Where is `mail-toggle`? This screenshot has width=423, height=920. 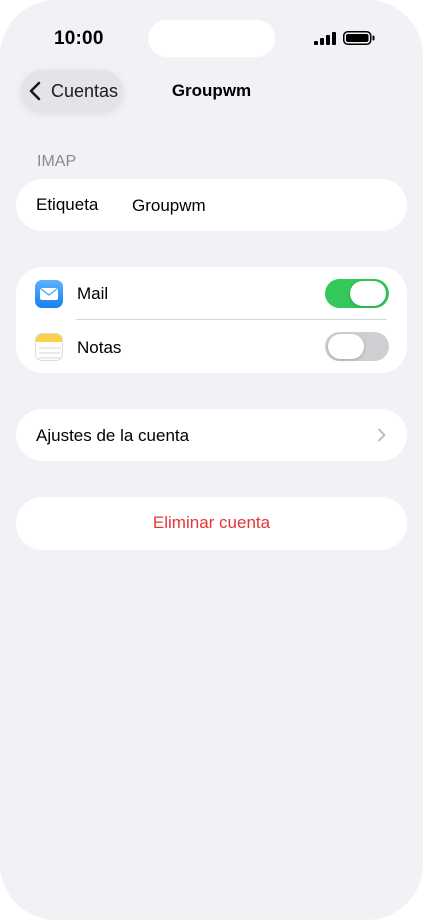
mail-toggle is located at coordinates (357, 293).